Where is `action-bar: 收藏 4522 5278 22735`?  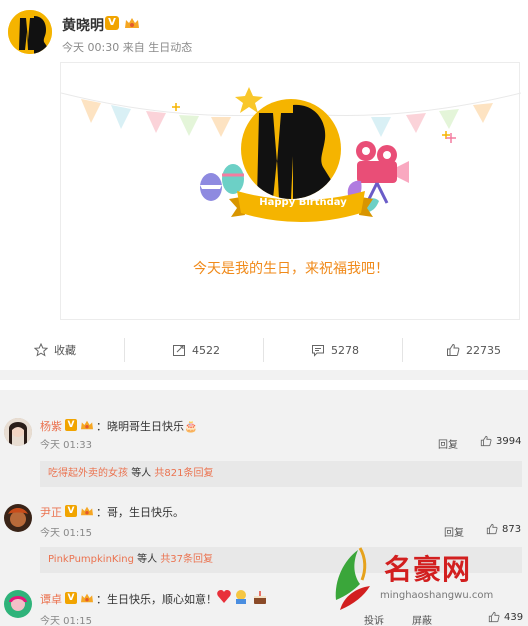
action-bar: 收藏 4522 5278 22735 is located at coordinates (264, 355).